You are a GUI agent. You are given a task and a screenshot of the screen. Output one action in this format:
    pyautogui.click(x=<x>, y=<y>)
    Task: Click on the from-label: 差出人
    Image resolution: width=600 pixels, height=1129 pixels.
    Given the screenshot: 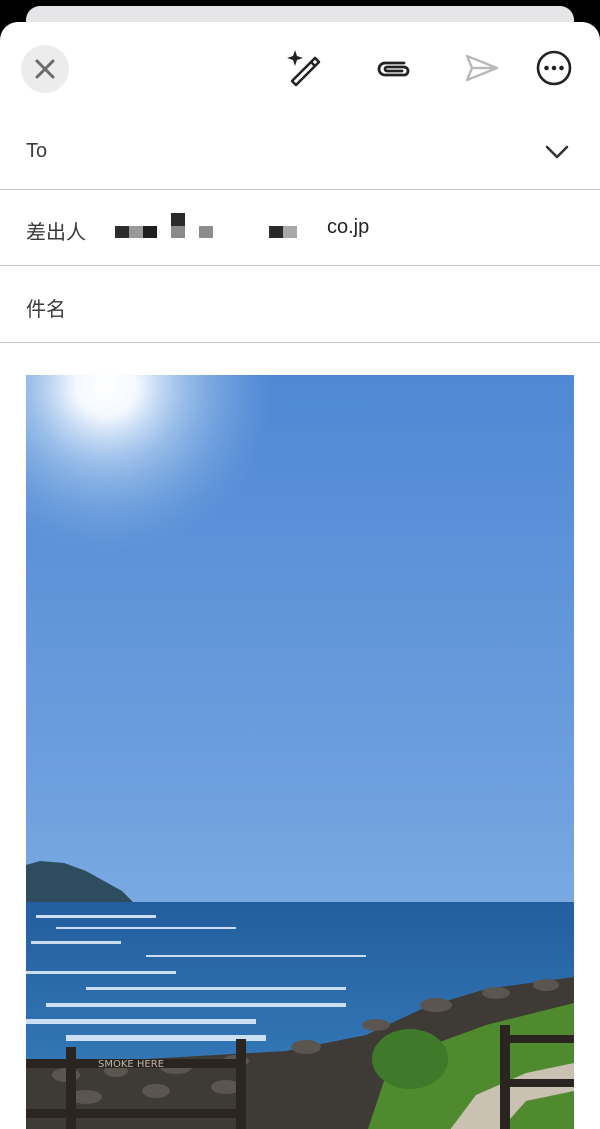 What is the action you would take?
    pyautogui.click(x=56, y=233)
    